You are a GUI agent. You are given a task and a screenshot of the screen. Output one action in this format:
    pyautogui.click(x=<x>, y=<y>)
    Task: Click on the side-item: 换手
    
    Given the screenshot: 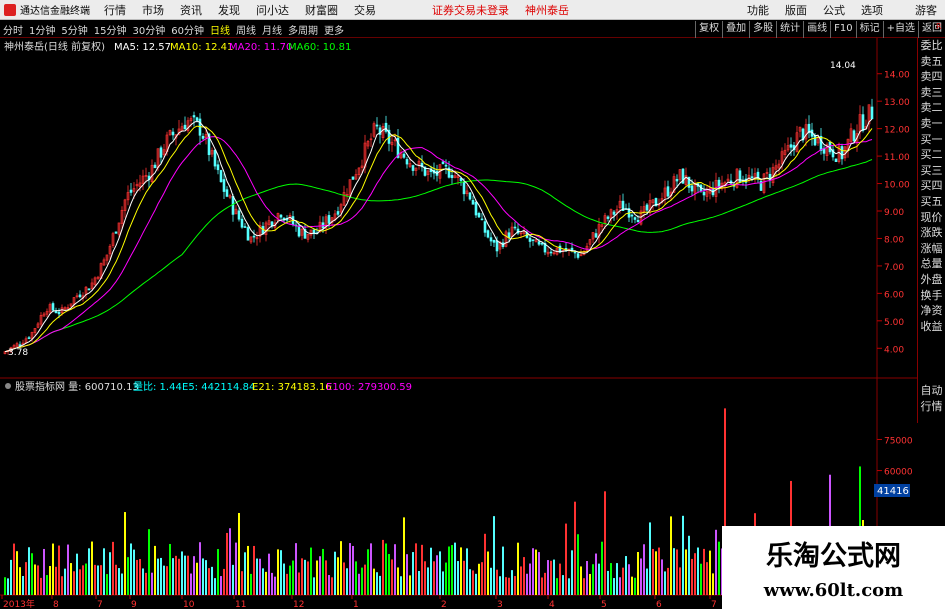 What is the action you would take?
    pyautogui.click(x=931, y=296)
    